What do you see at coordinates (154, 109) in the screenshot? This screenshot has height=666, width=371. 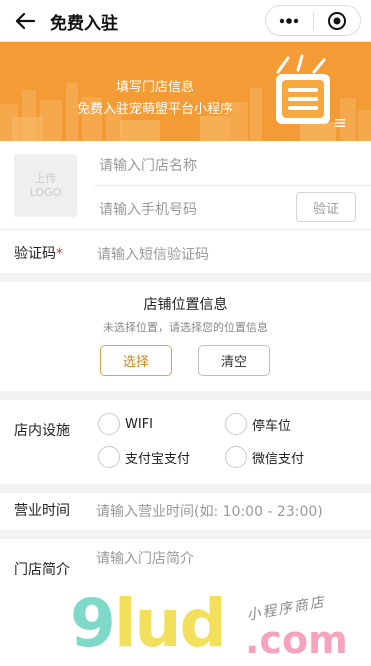 I see `banner-subheading: 免费入驻宠萌盟平台小程序` at bounding box center [154, 109].